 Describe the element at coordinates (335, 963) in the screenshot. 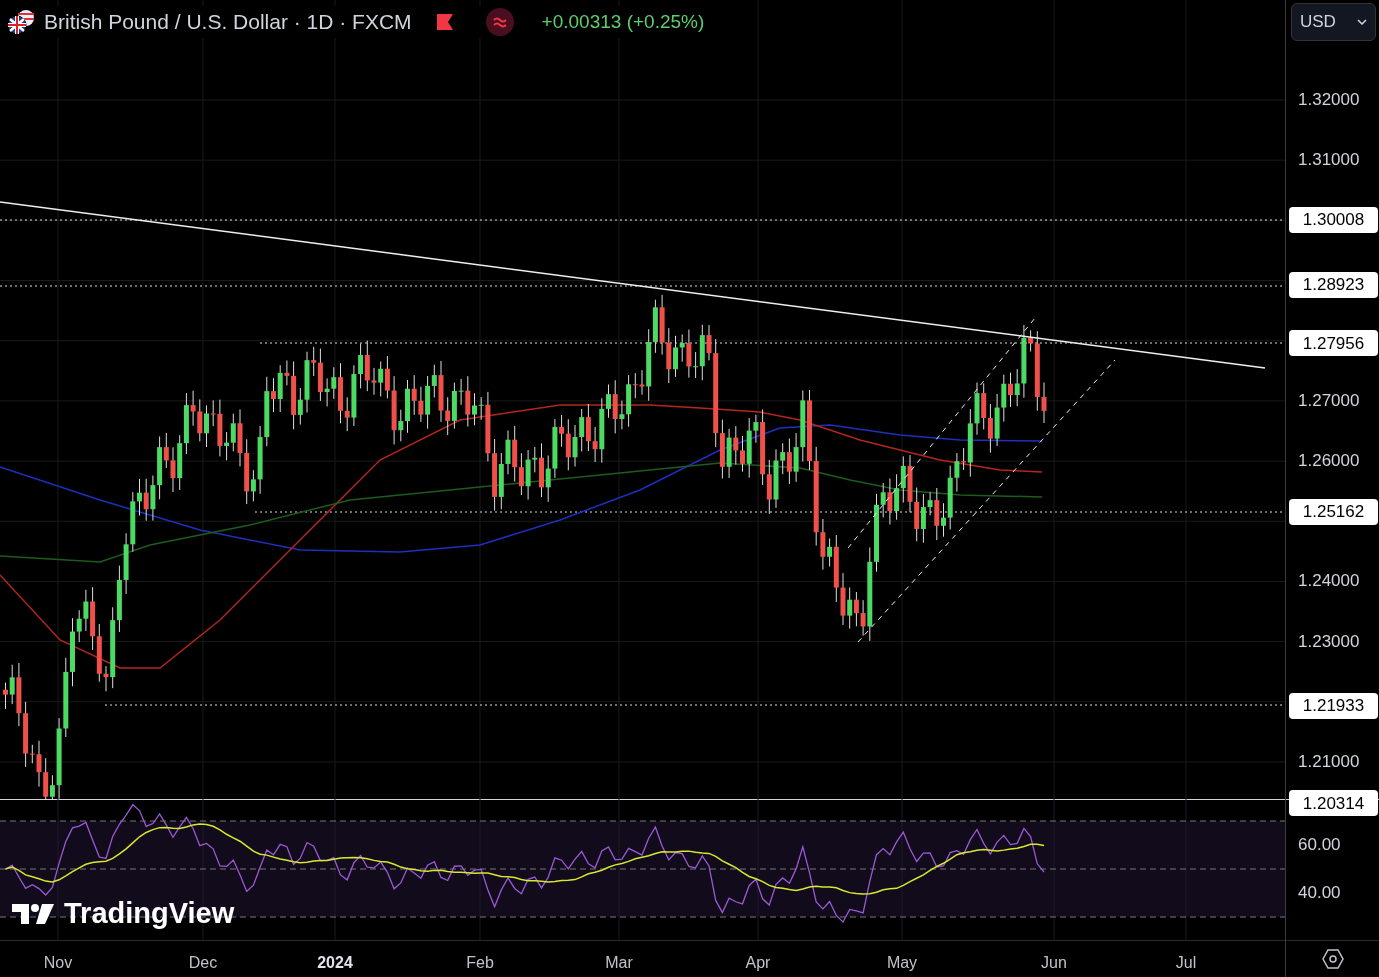

I see `year-label: 2024` at that location.